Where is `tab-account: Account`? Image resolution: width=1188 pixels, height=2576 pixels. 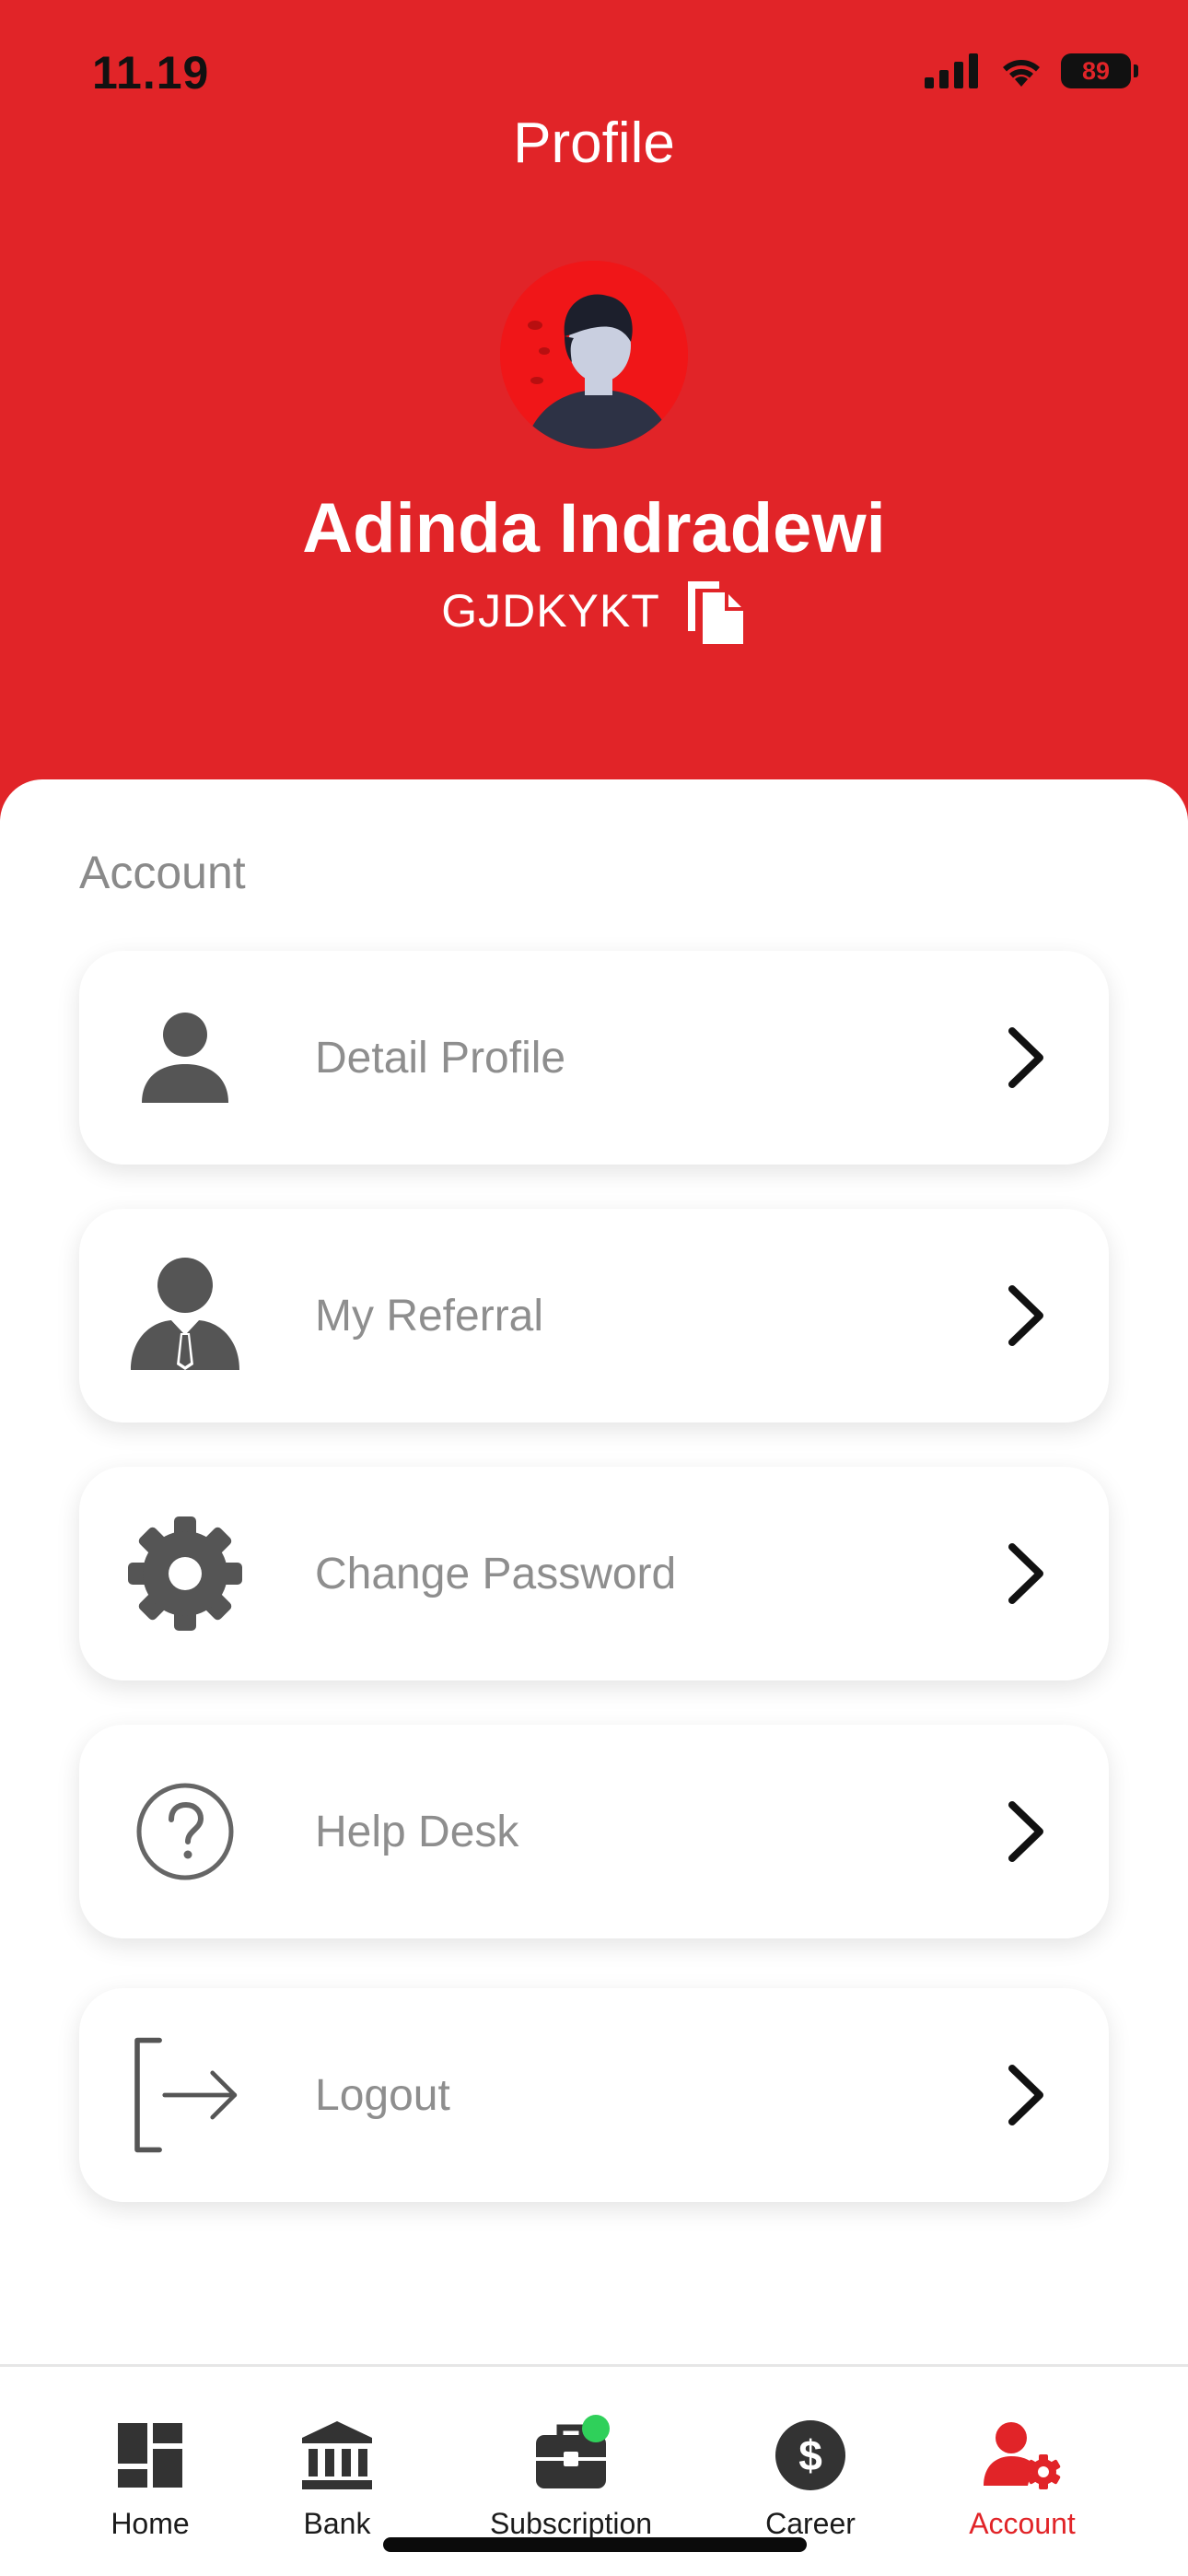
tab-account: Account is located at coordinates (1022, 2479).